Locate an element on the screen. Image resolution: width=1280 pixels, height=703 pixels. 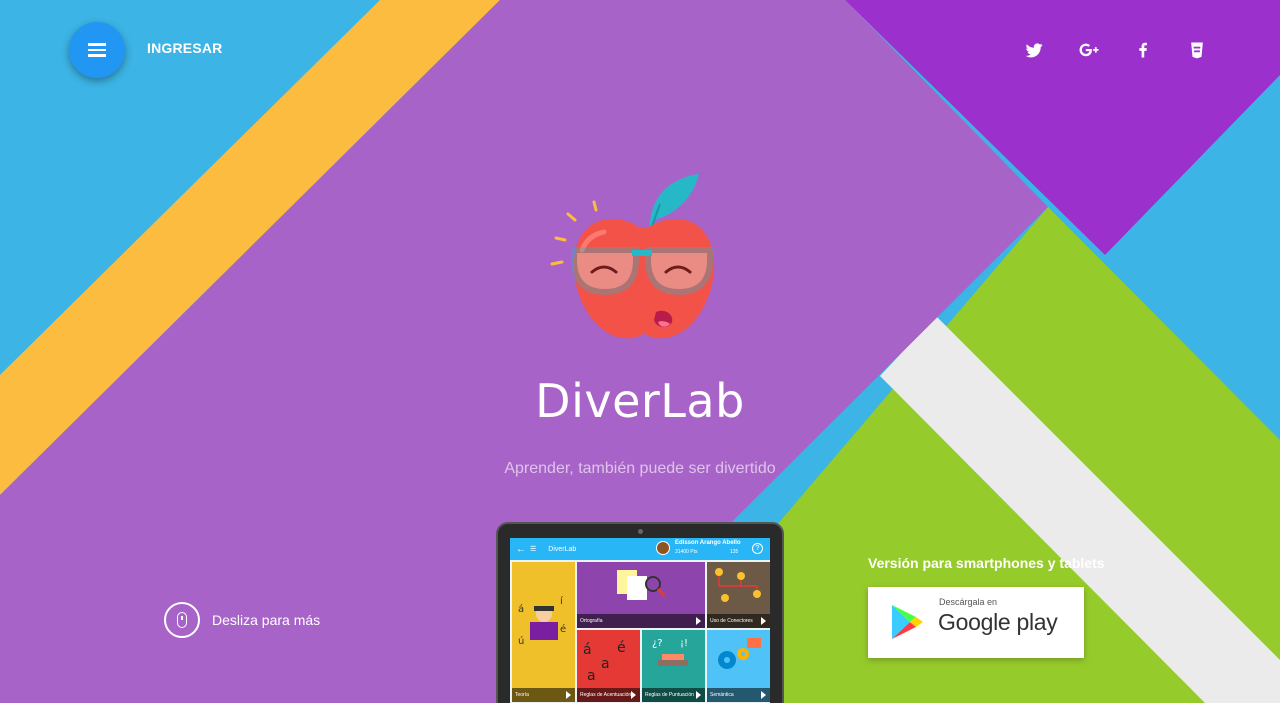
scroll-hint: Desliza para más is located at coordinates (242, 620).